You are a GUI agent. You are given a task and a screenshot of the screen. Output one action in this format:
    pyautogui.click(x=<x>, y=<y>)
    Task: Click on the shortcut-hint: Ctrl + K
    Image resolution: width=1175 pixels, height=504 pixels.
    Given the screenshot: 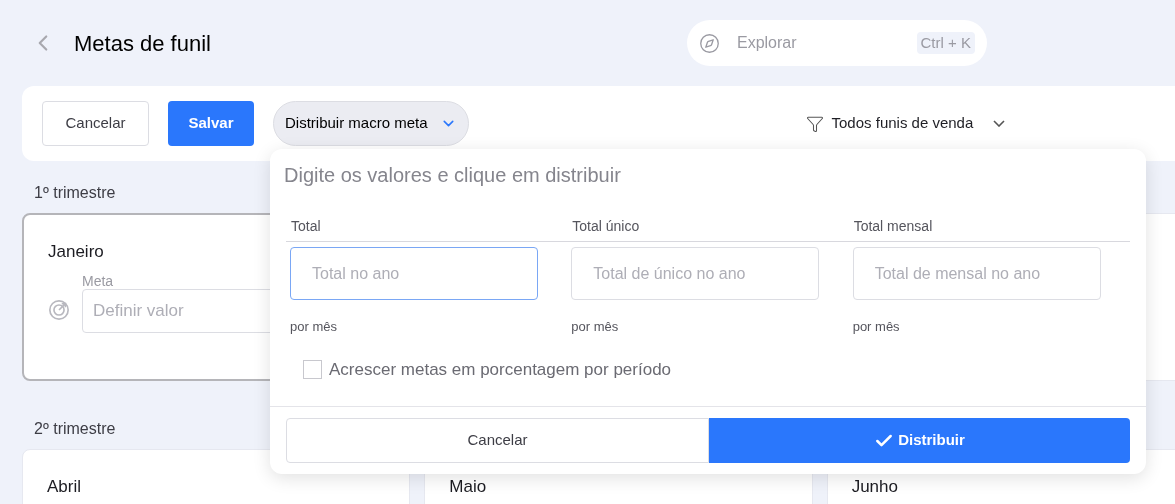 What is the action you would take?
    pyautogui.click(x=945, y=43)
    